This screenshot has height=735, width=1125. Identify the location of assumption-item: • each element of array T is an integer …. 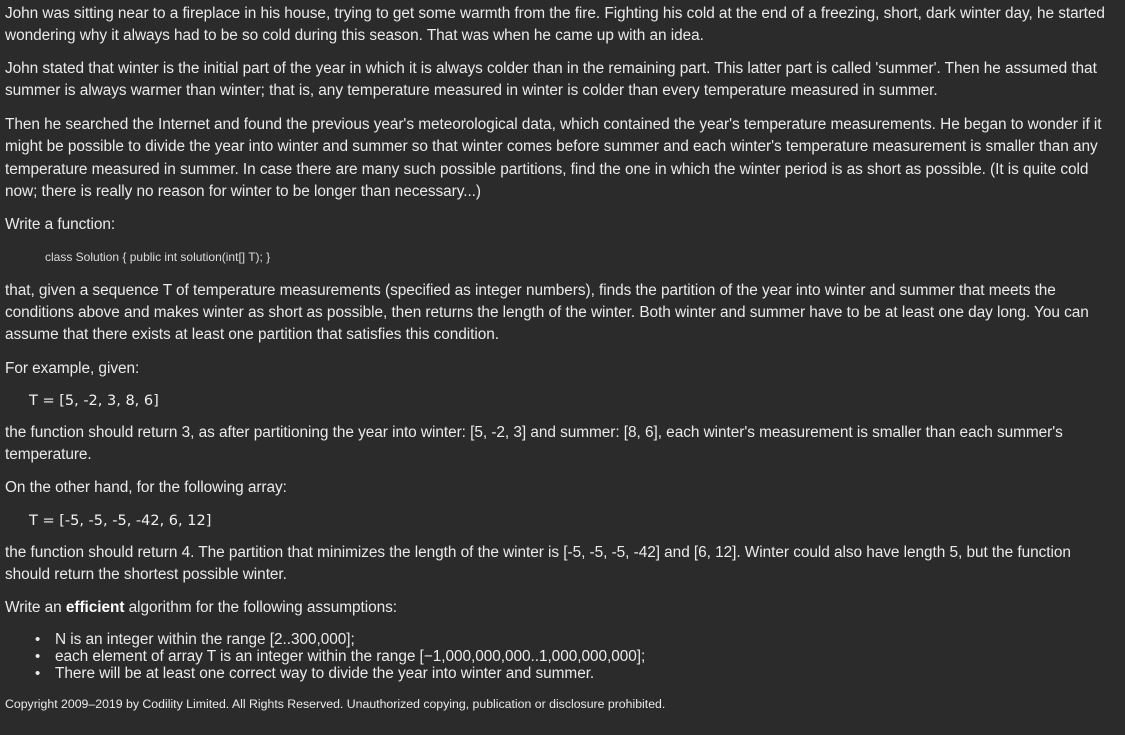
(575, 656).